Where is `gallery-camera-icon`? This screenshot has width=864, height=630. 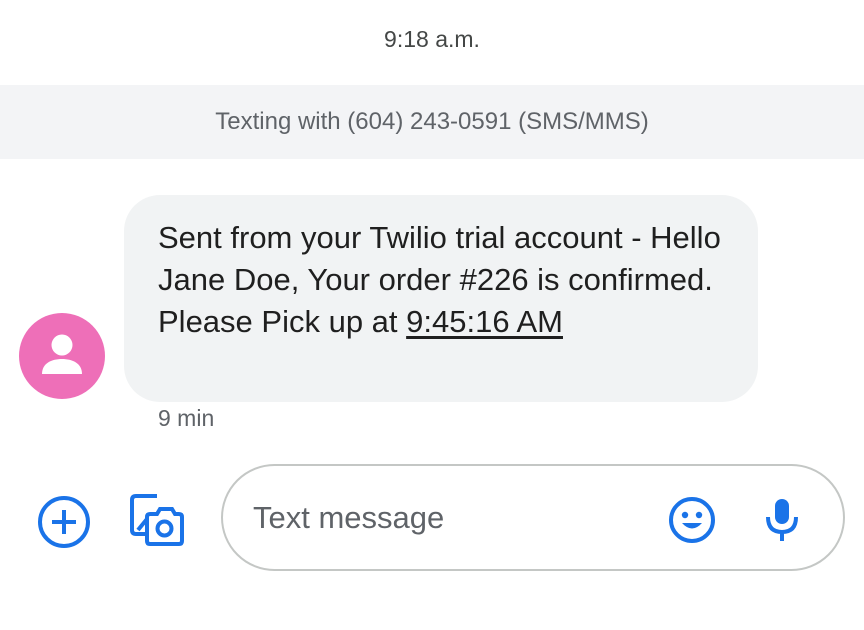 gallery-camera-icon is located at coordinates (157, 520).